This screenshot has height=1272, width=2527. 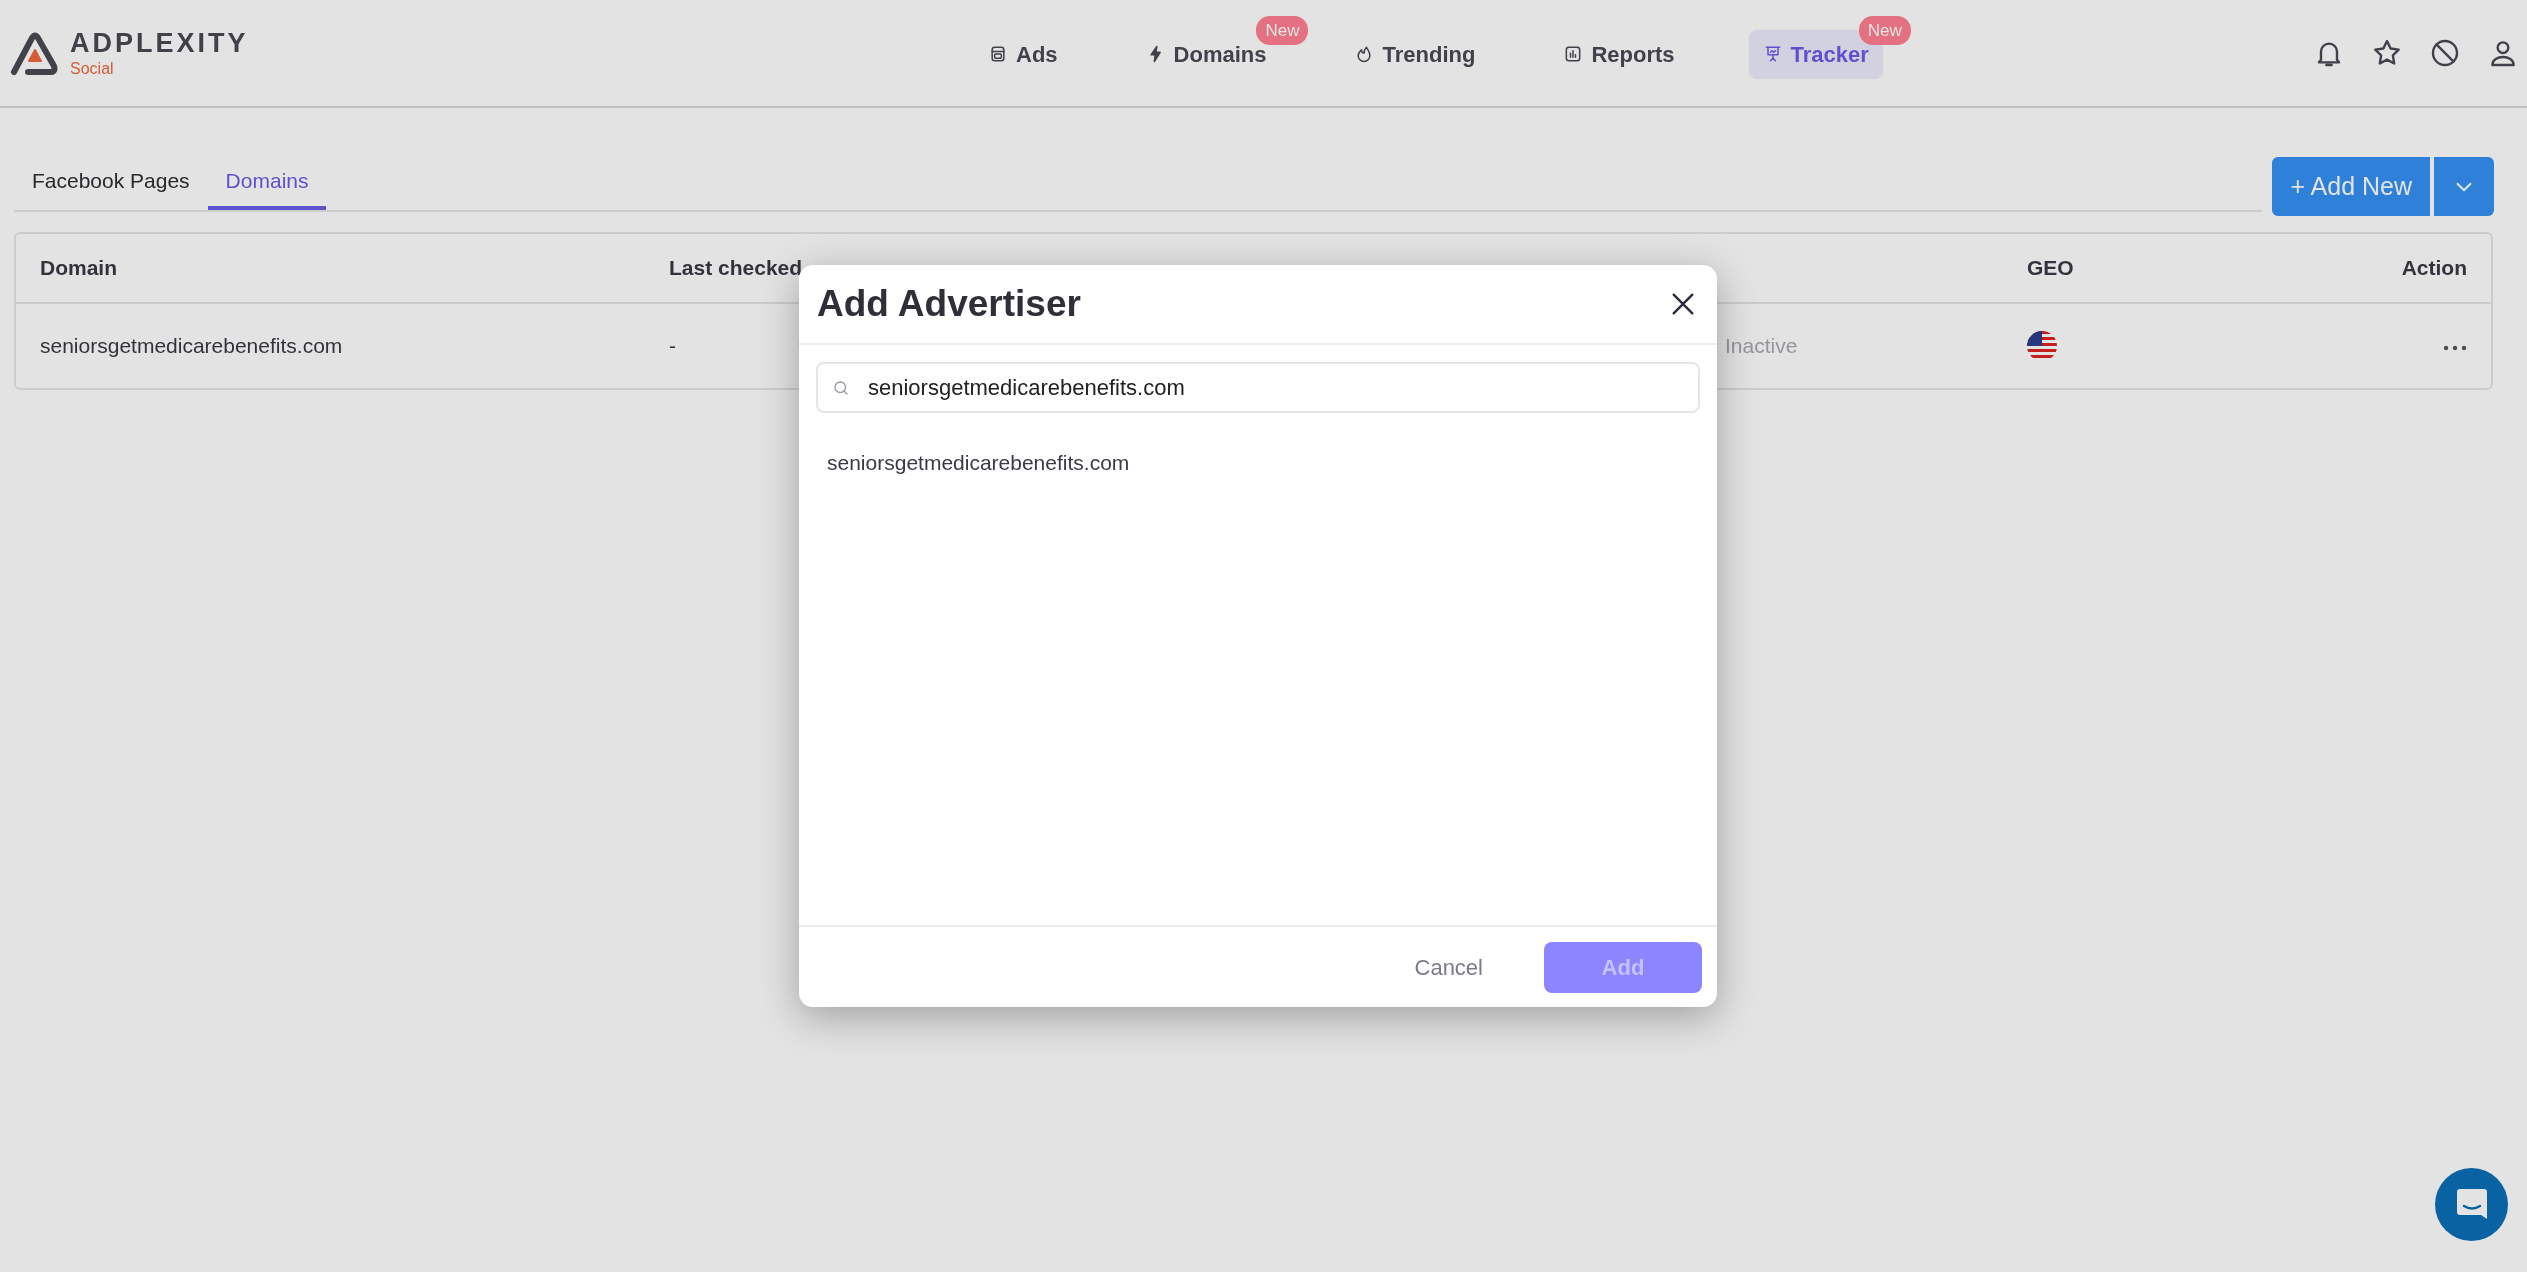 What do you see at coordinates (672, 346) in the screenshot?
I see `table-cell-text: -` at bounding box center [672, 346].